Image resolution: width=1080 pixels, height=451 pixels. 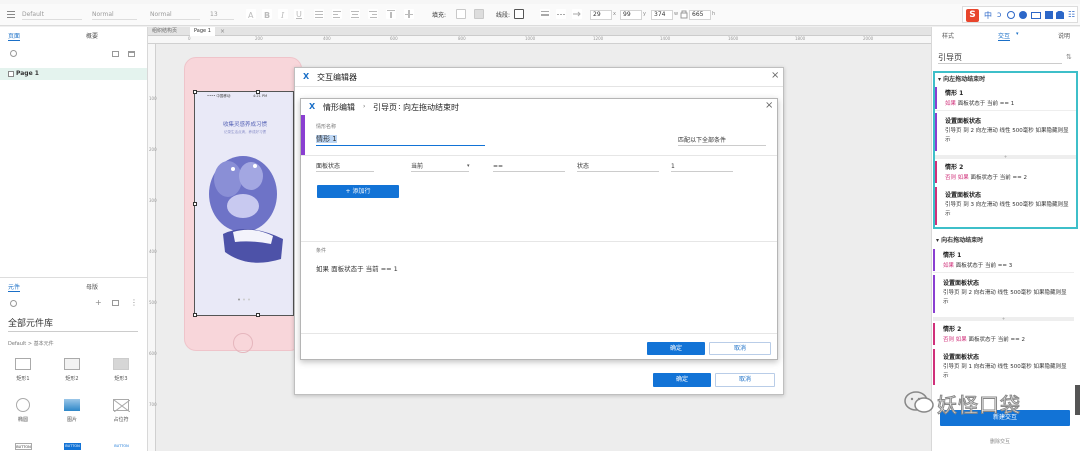 What do you see at coordinates (131, 54) in the screenshot?
I see `add-folder-icon` at bounding box center [131, 54].